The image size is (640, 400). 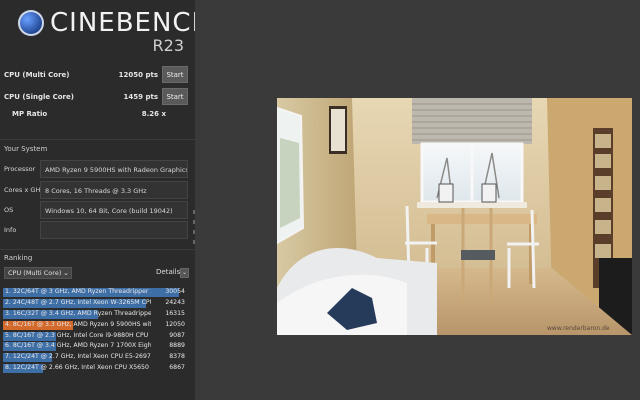 What do you see at coordinates (114, 169) in the screenshot?
I see `processor-value: AMD Ryzen 9 5900HS with Radeon Graphics` at bounding box center [114, 169].